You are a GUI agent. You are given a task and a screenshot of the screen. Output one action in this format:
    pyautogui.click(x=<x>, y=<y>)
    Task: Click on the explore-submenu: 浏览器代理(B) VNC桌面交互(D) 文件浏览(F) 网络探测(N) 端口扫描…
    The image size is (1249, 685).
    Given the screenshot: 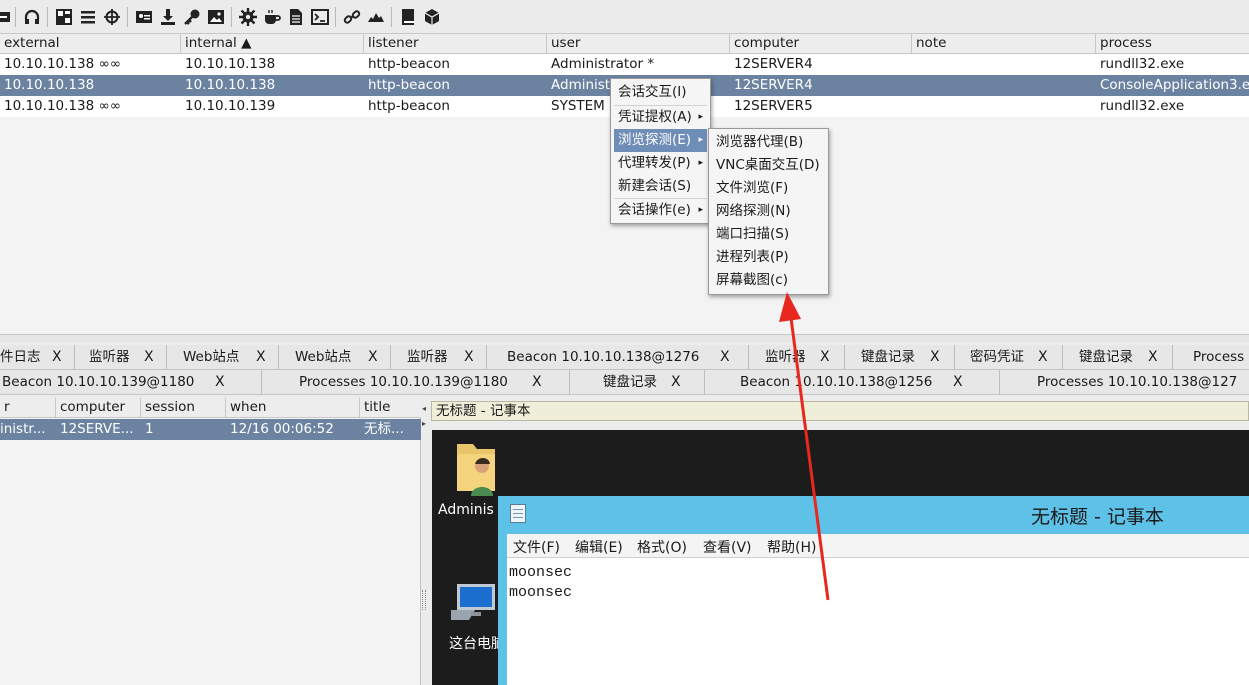 What is the action you would take?
    pyautogui.click(x=768, y=211)
    